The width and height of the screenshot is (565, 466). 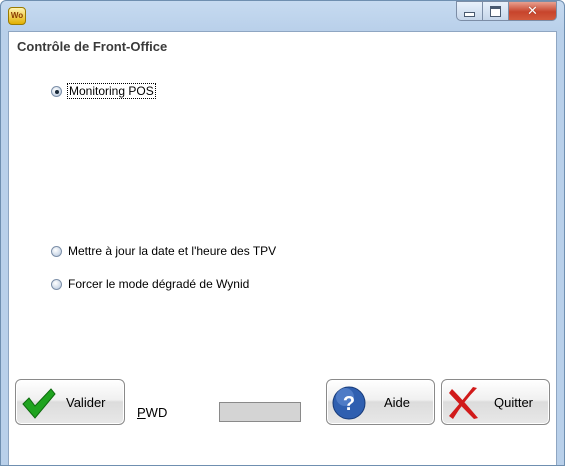 I want to click on help-label: Aide, so click(x=397, y=402).